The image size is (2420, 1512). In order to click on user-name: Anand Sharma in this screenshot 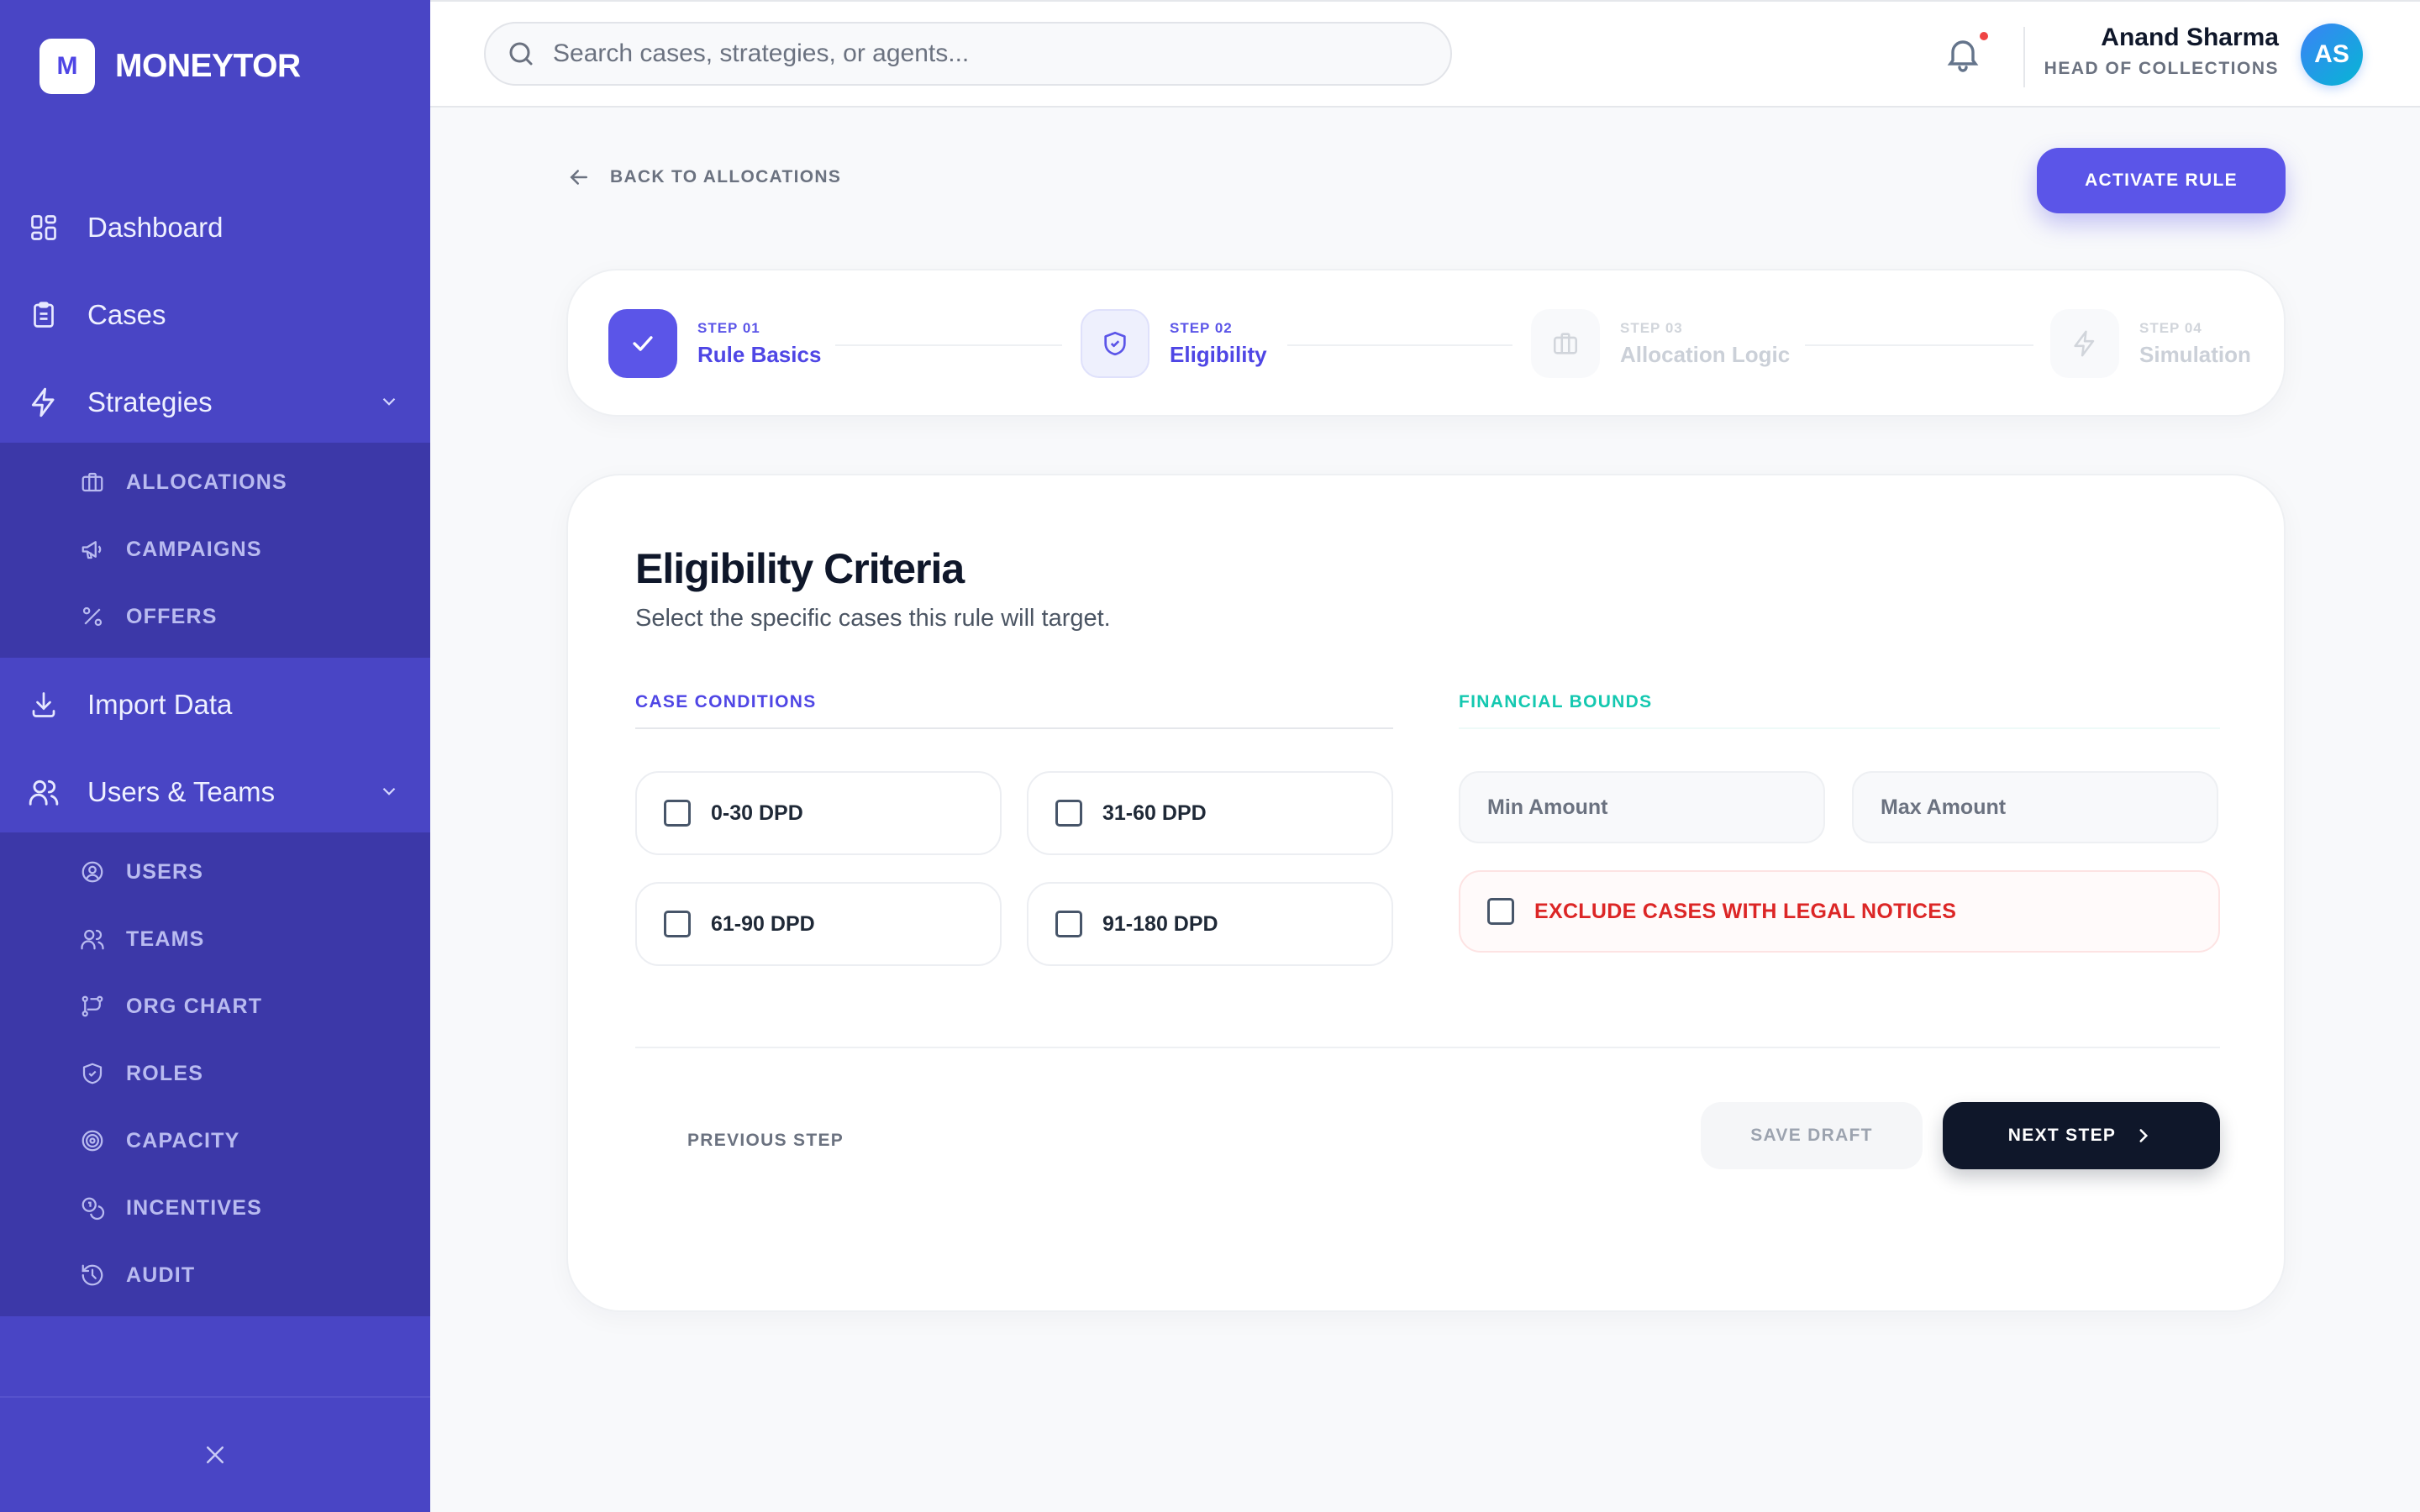, I will do `click(2190, 38)`.